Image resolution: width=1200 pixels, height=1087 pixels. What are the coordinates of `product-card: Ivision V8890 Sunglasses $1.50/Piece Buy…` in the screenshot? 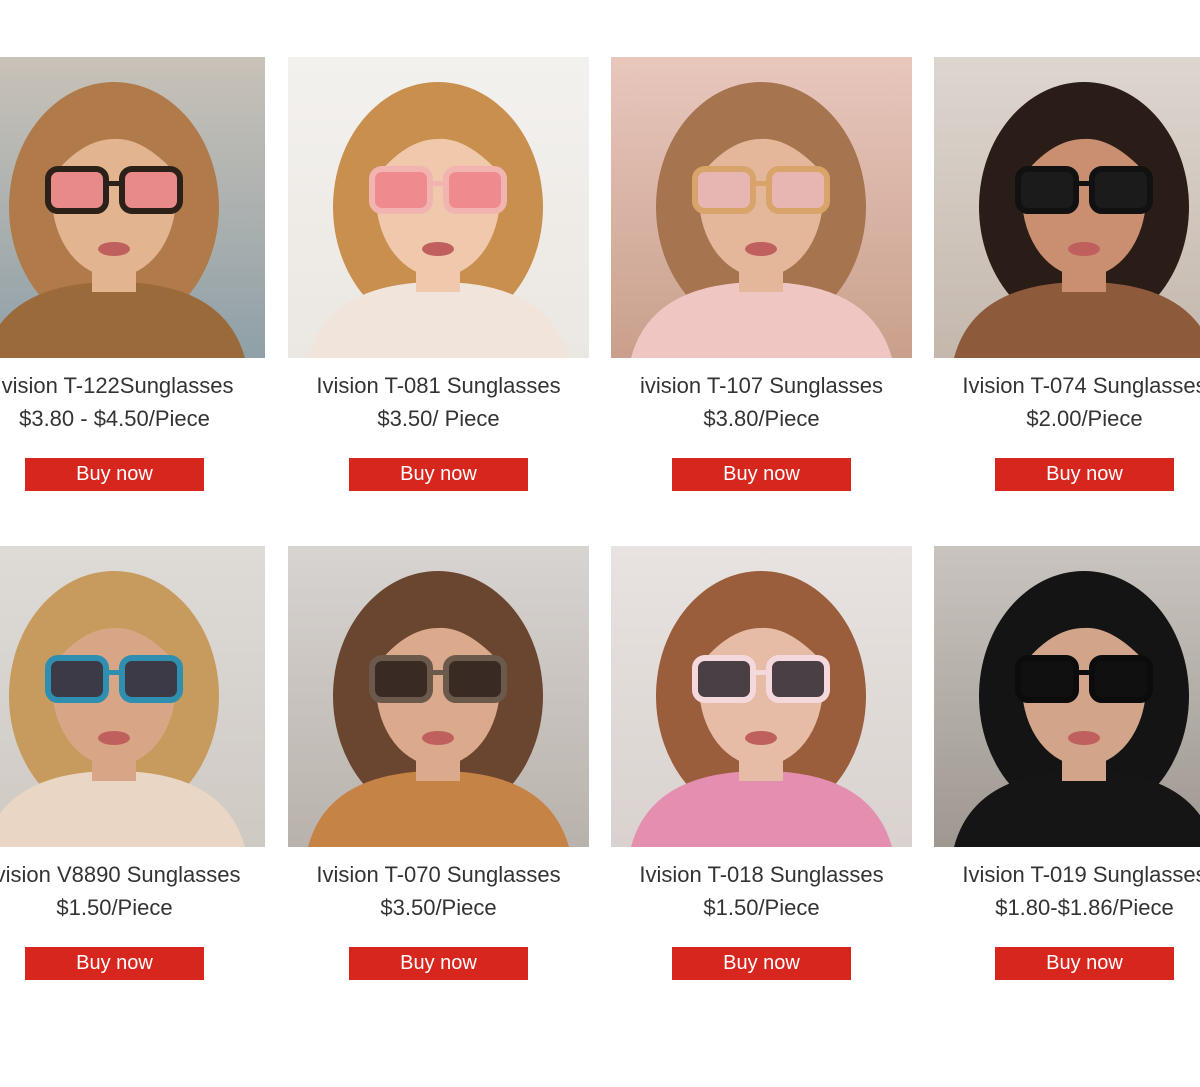 It's located at (132, 766).